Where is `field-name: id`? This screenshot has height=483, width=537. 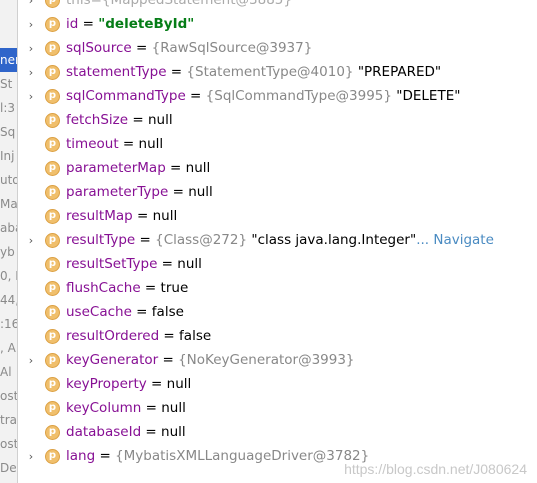 field-name: id is located at coordinates (72, 24).